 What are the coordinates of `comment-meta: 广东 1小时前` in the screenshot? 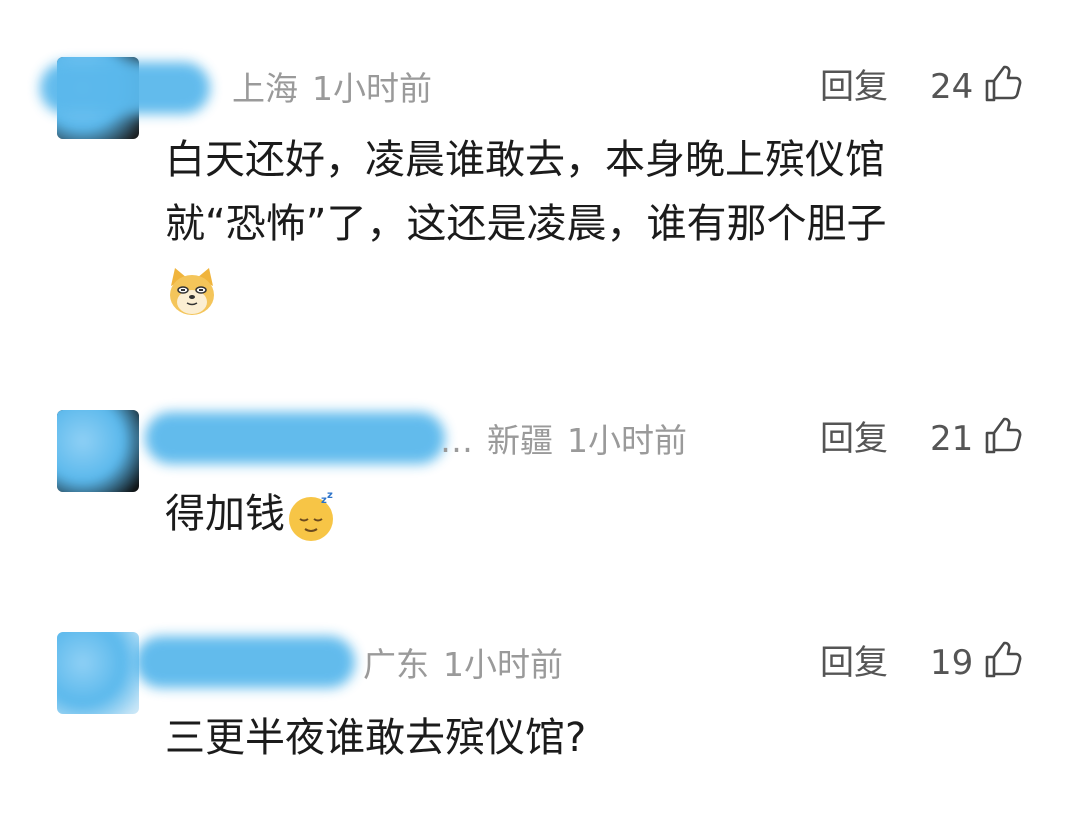 It's located at (463, 664).